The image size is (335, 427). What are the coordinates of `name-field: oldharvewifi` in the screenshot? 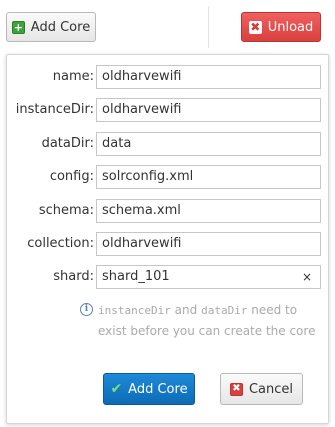 It's located at (208, 77).